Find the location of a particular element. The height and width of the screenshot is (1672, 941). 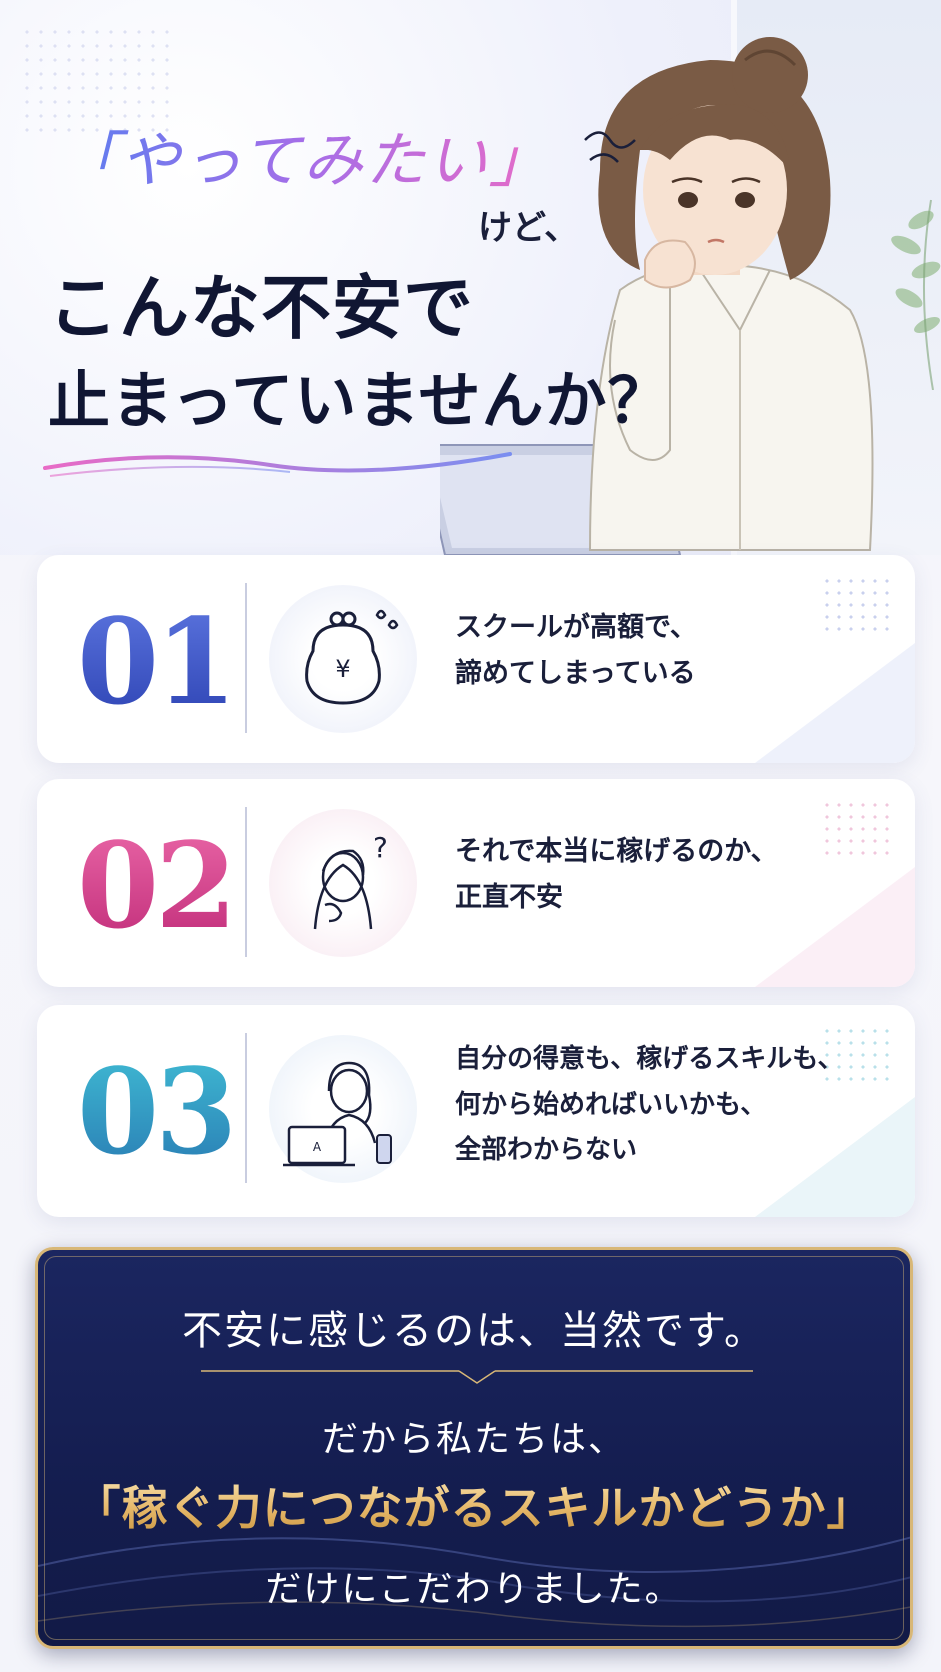

worry-text-line: それで本当に稼げるのか、 is located at coordinates (616, 851).